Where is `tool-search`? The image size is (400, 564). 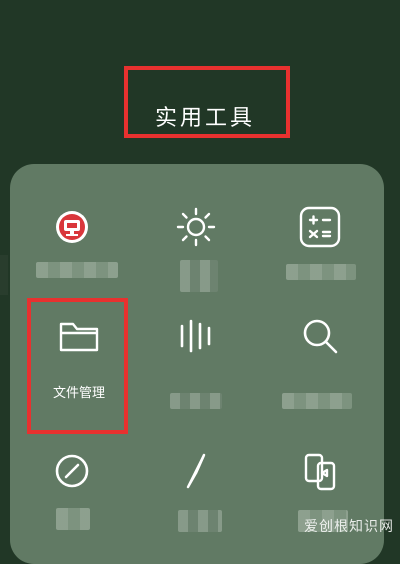 tool-search is located at coordinates (320, 364).